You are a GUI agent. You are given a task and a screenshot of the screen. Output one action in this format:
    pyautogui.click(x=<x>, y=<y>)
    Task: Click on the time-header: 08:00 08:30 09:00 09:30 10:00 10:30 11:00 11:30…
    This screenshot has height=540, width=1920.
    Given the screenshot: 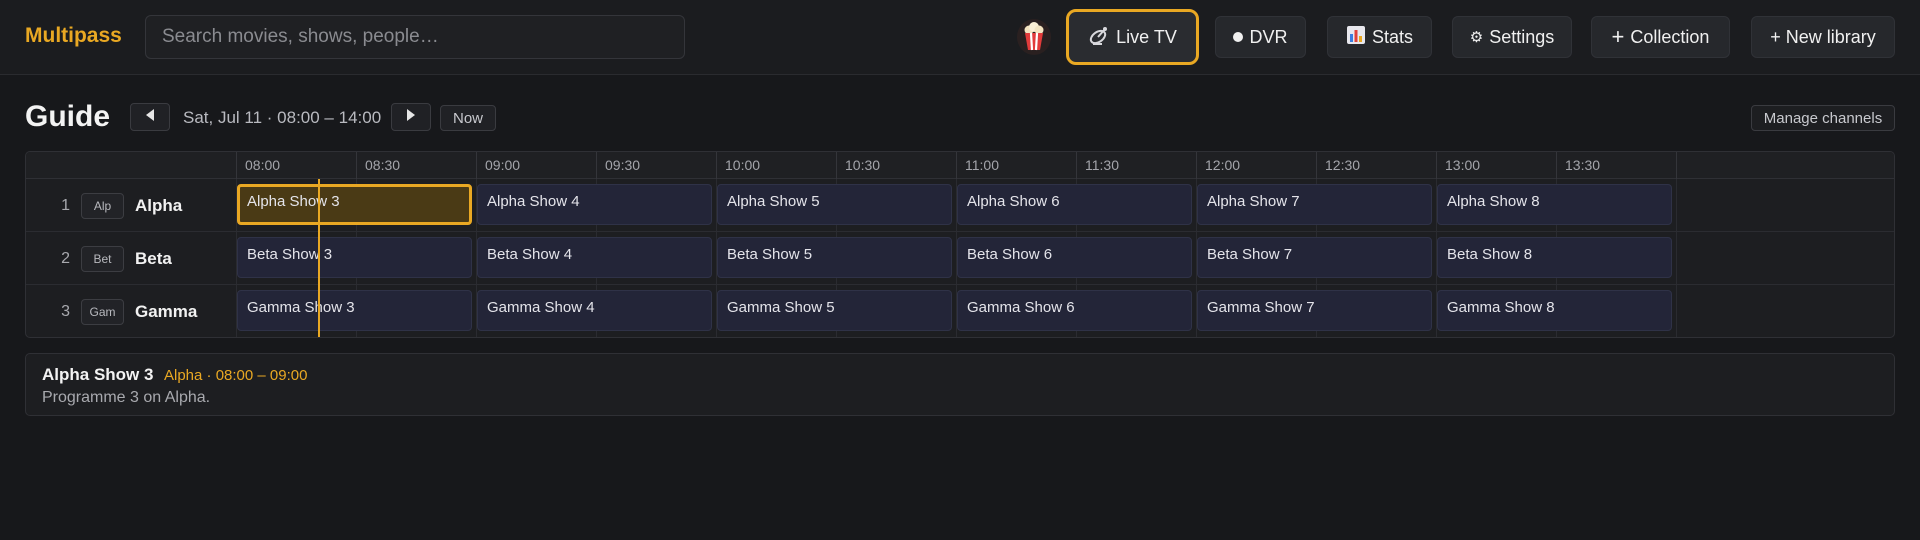 What is the action you would take?
    pyautogui.click(x=960, y=165)
    